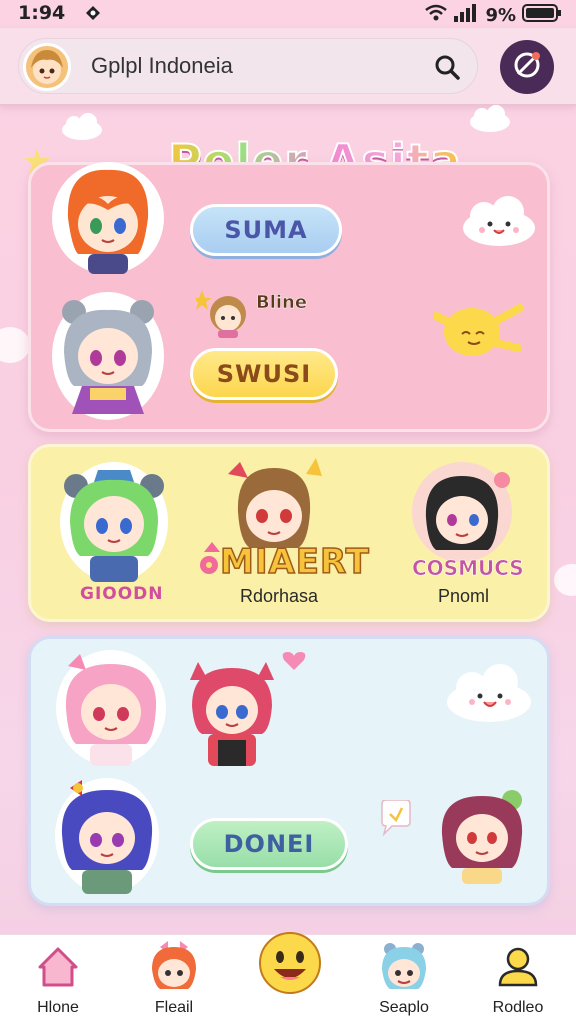 The height and width of the screenshot is (1024, 576). Describe the element at coordinates (279, 596) in the screenshot. I see `character-name: Rdorhasa` at that location.